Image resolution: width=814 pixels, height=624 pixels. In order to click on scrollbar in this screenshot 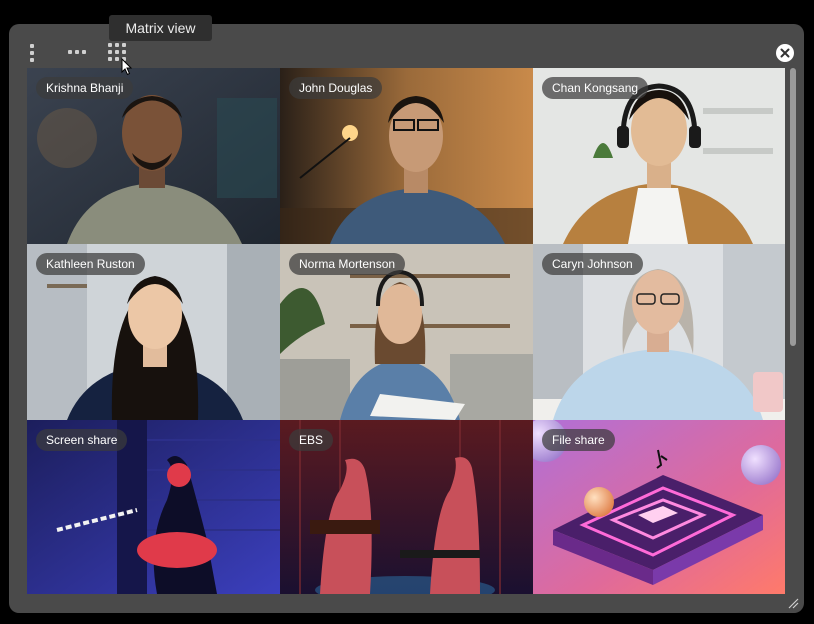, I will do `click(793, 207)`.